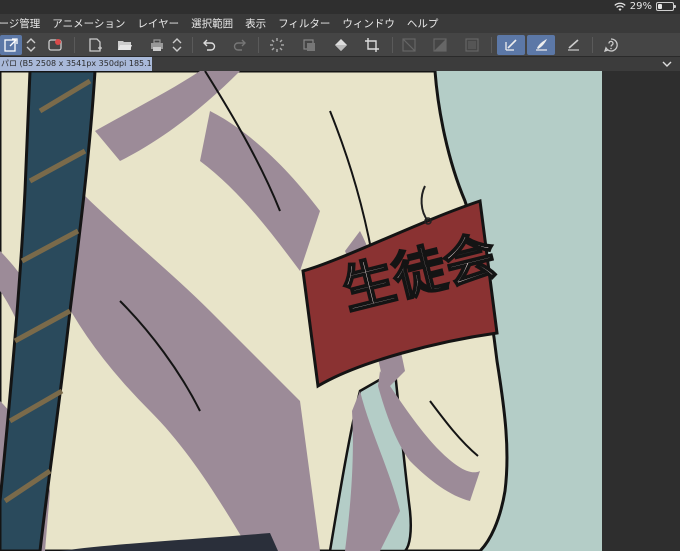 The width and height of the screenshot is (680, 551). What do you see at coordinates (23, 23) in the screenshot?
I see `menu-page-management: ページ管理` at bounding box center [23, 23].